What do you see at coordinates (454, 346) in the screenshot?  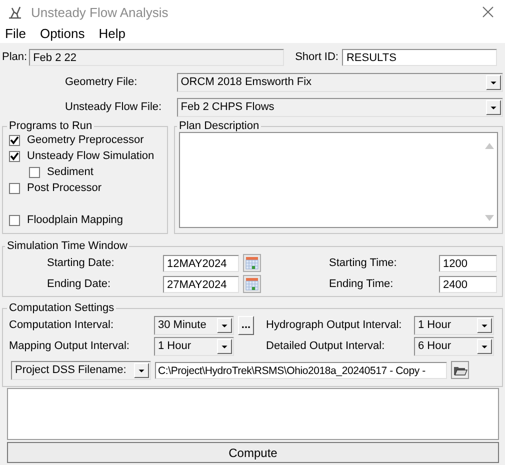 I see `detailed-output-interval-dropdown: 6 Hour` at bounding box center [454, 346].